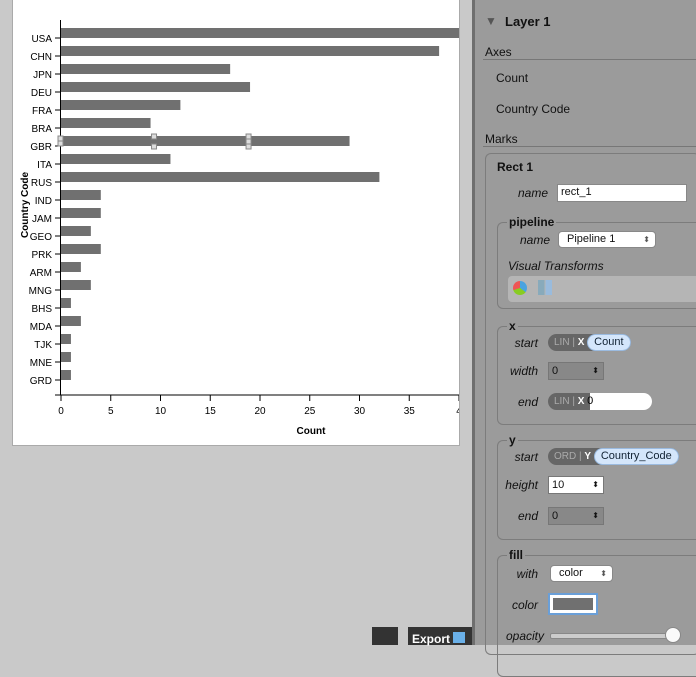 This screenshot has height=677, width=696. What do you see at coordinates (71, 321) in the screenshot?
I see `bar-mda` at bounding box center [71, 321].